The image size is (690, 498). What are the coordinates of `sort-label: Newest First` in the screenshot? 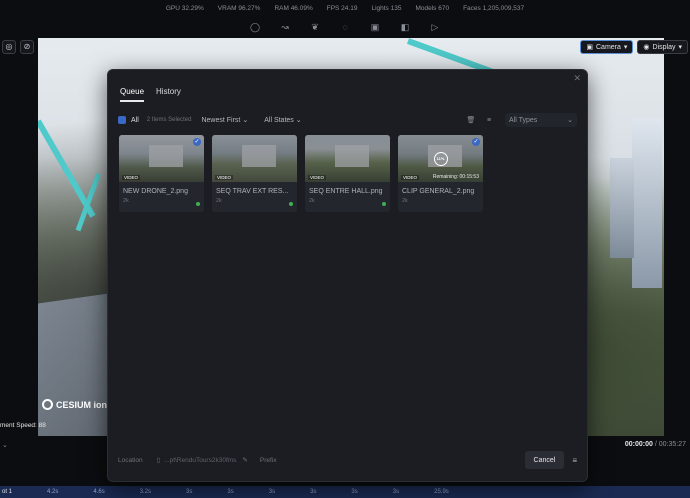 It's located at (221, 120).